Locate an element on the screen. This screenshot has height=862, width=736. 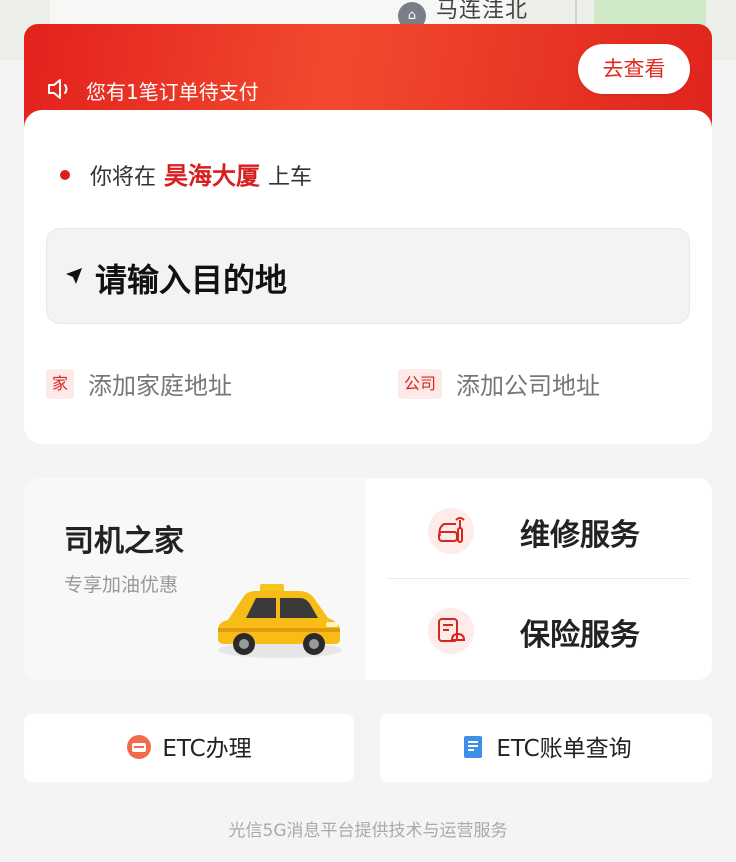
driver-home-title: 司机之家 is located at coordinates (124, 541).